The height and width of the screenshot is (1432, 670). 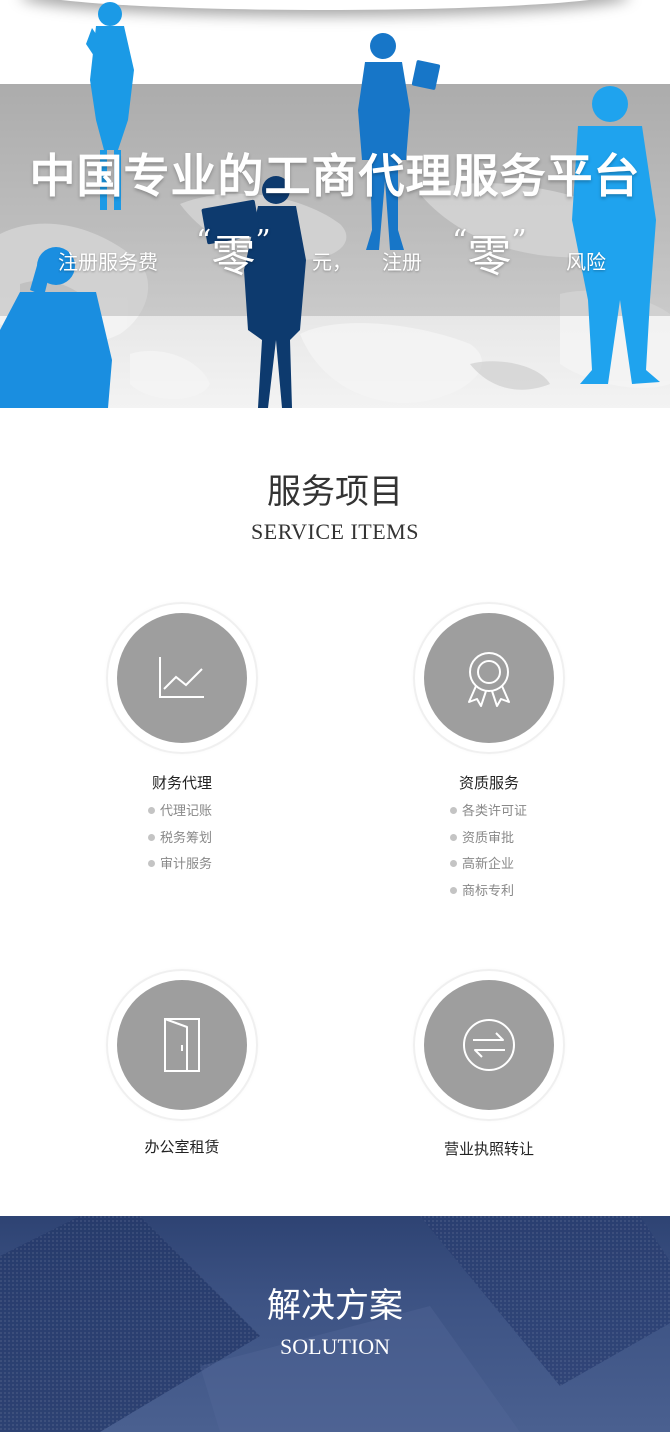 What do you see at coordinates (180, 812) in the screenshot?
I see `list-item: 代理记账` at bounding box center [180, 812].